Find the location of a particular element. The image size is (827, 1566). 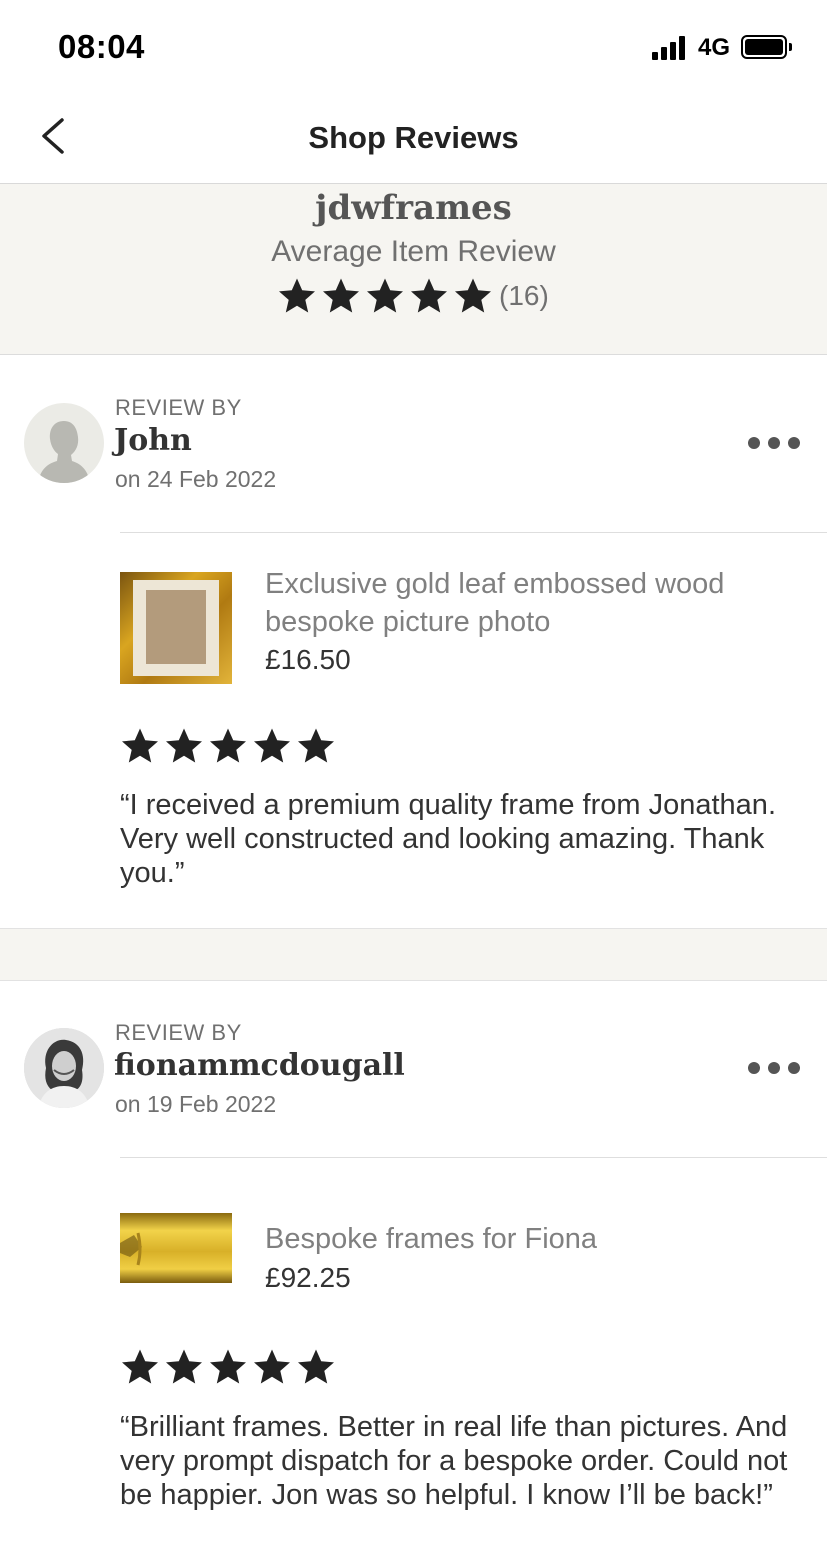

item-price: £92.25 is located at coordinates (308, 1277).